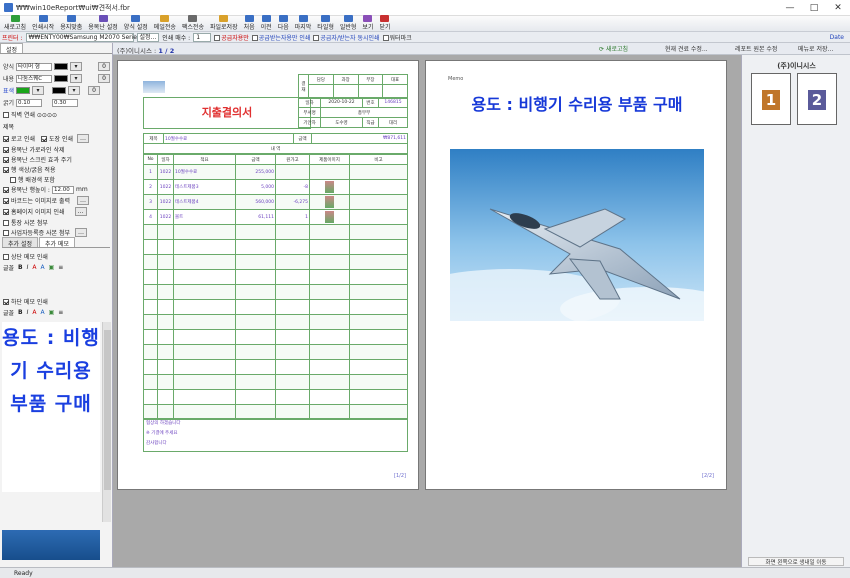  Describe the element at coordinates (6, 256) in the screenshot. I see `top-memo-checkbox` at that location.